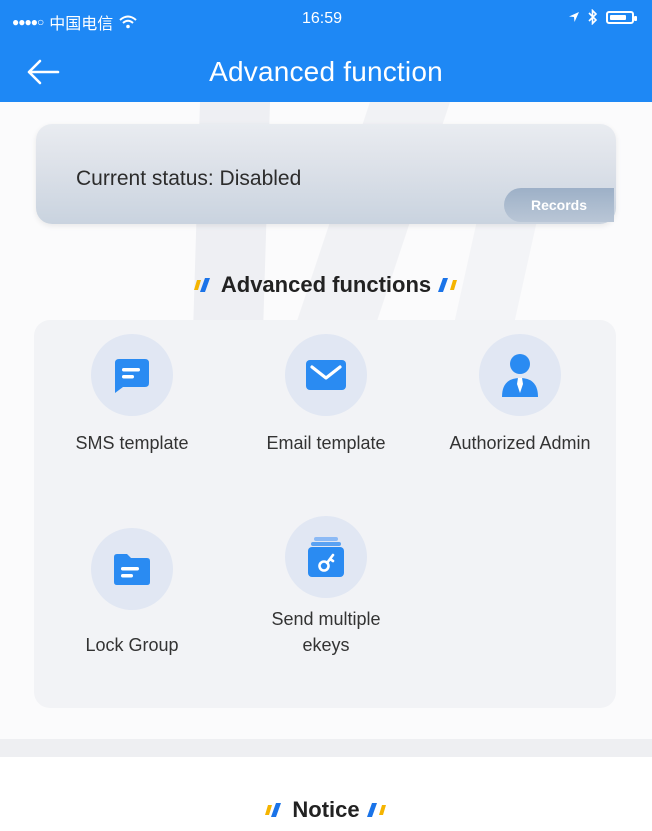 The width and height of the screenshot is (652, 831). What do you see at coordinates (132, 443) in the screenshot?
I see `sms-template-label: SMS template` at bounding box center [132, 443].